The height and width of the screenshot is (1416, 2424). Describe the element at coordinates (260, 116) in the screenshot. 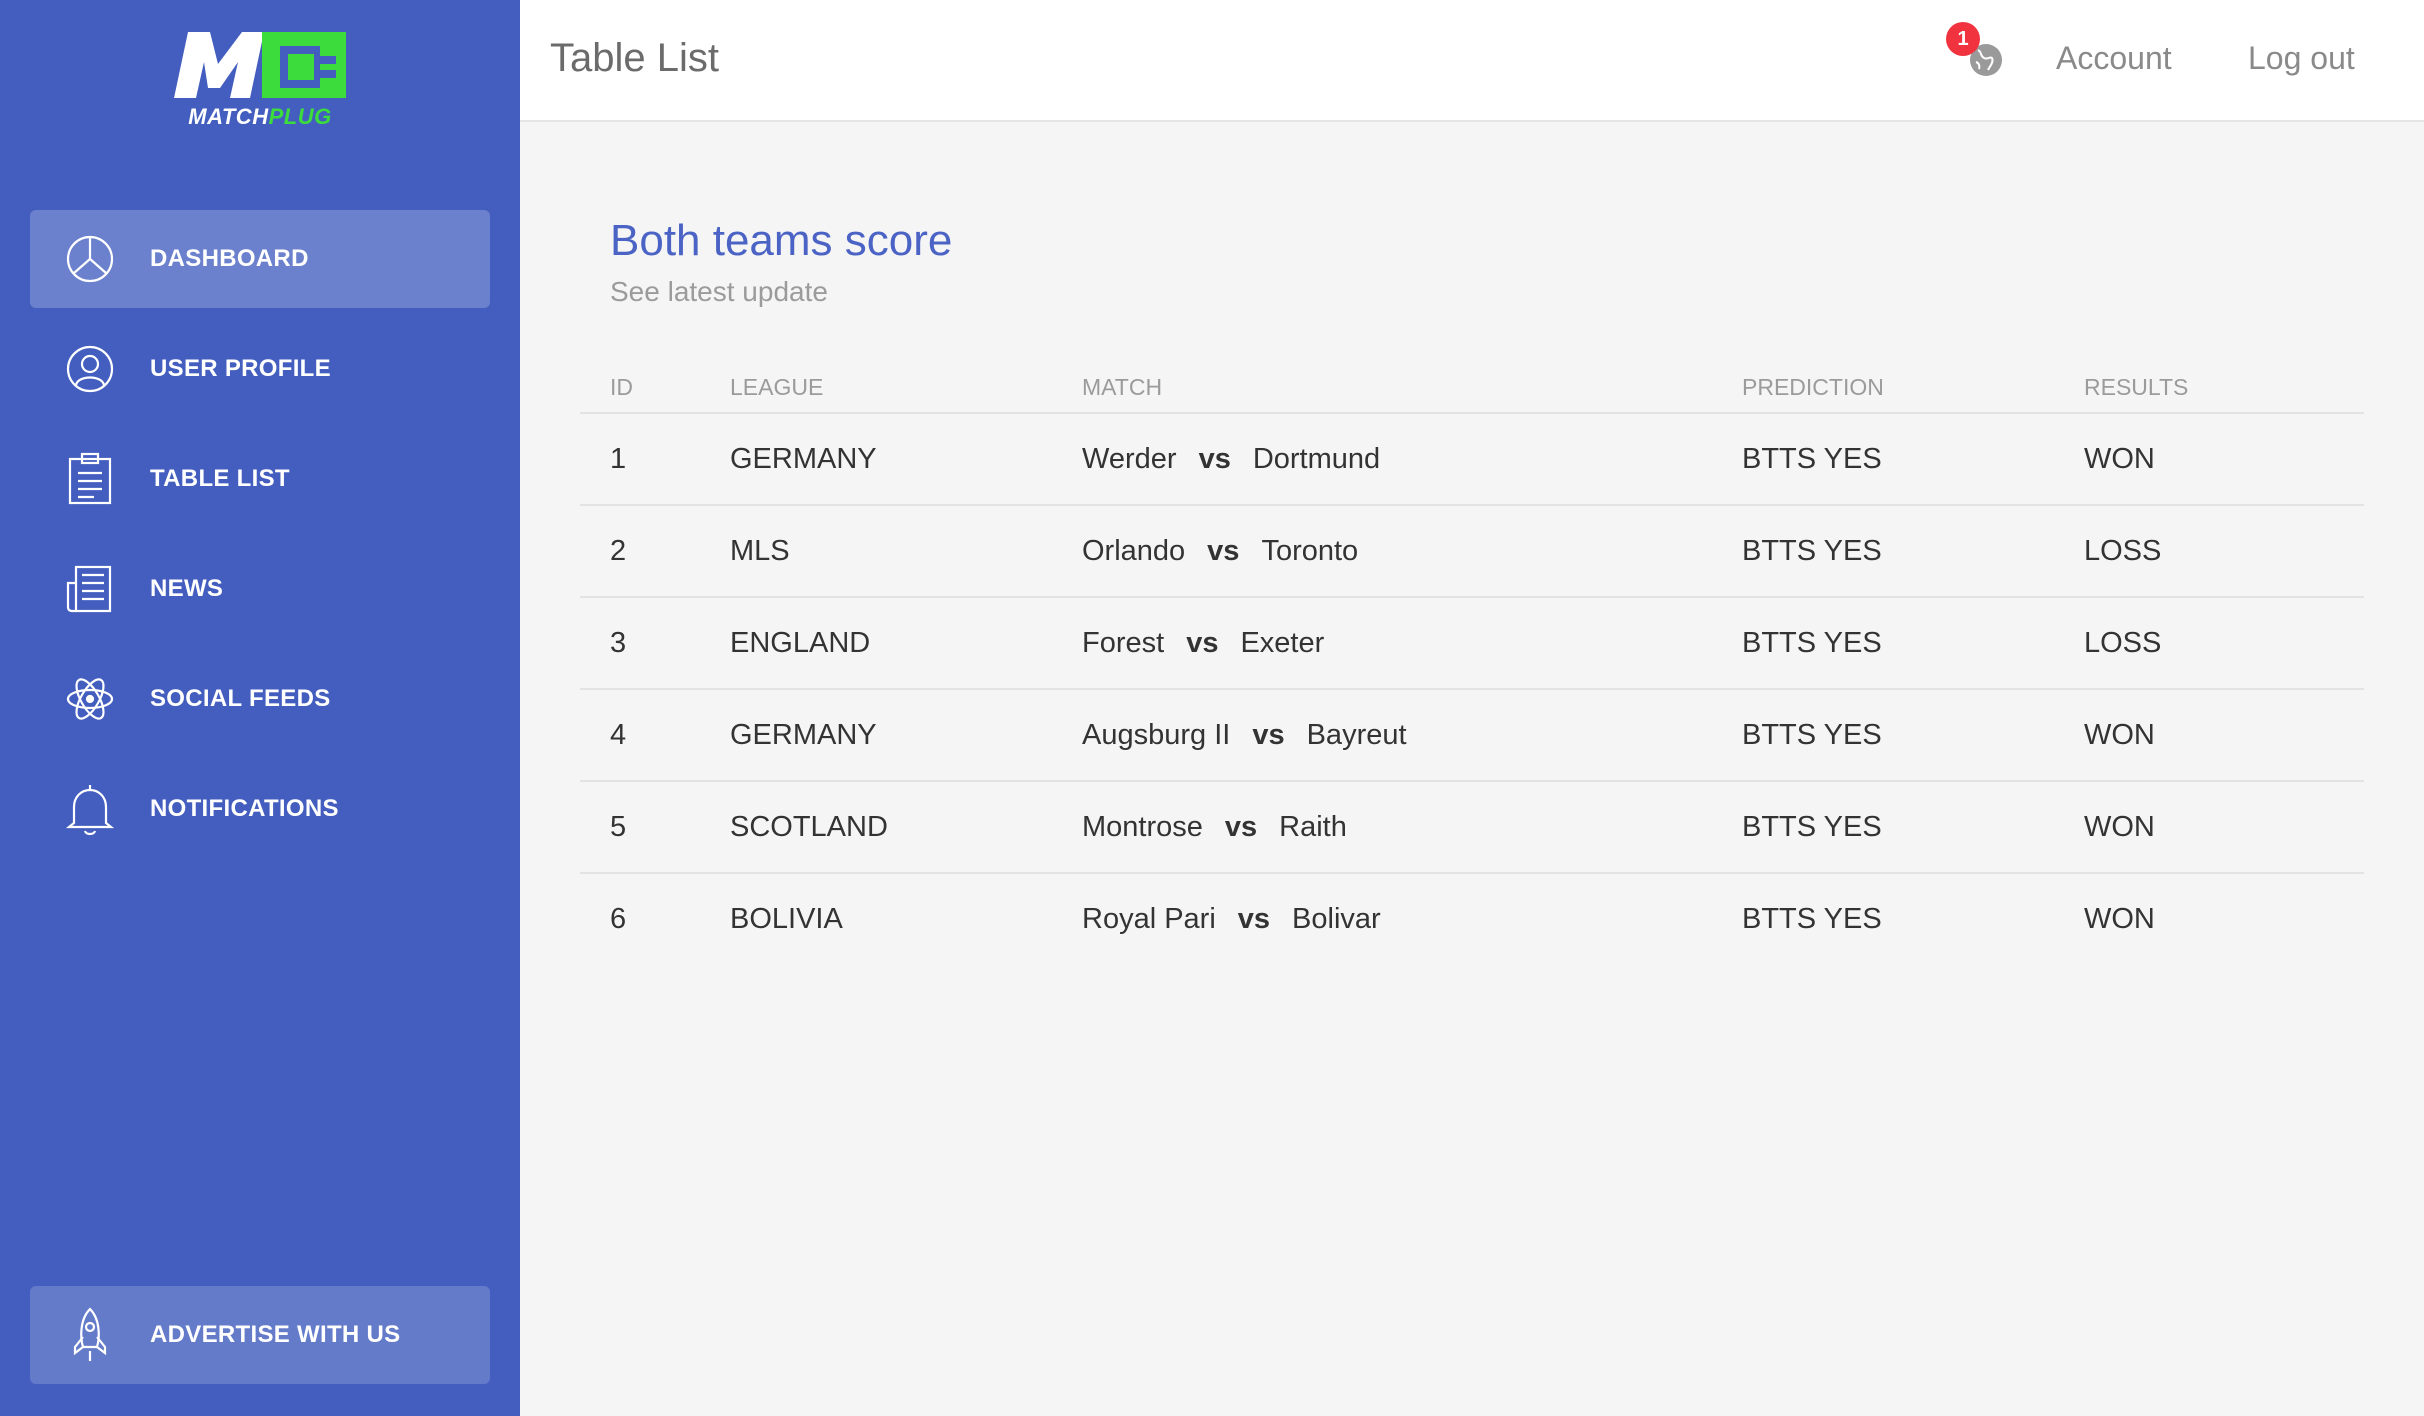

I see `logo-wordmark: MATCHPLUG` at that location.